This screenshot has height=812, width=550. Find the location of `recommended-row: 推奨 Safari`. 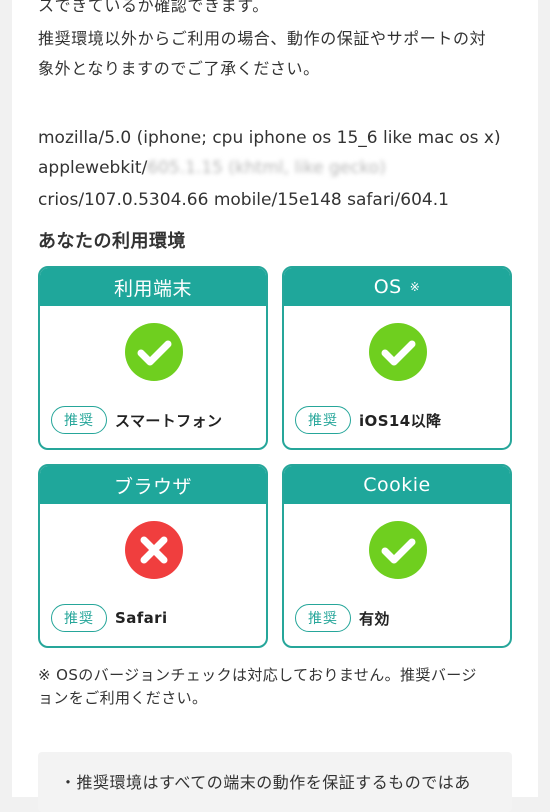

recommended-row: 推奨 Safari is located at coordinates (109, 618).